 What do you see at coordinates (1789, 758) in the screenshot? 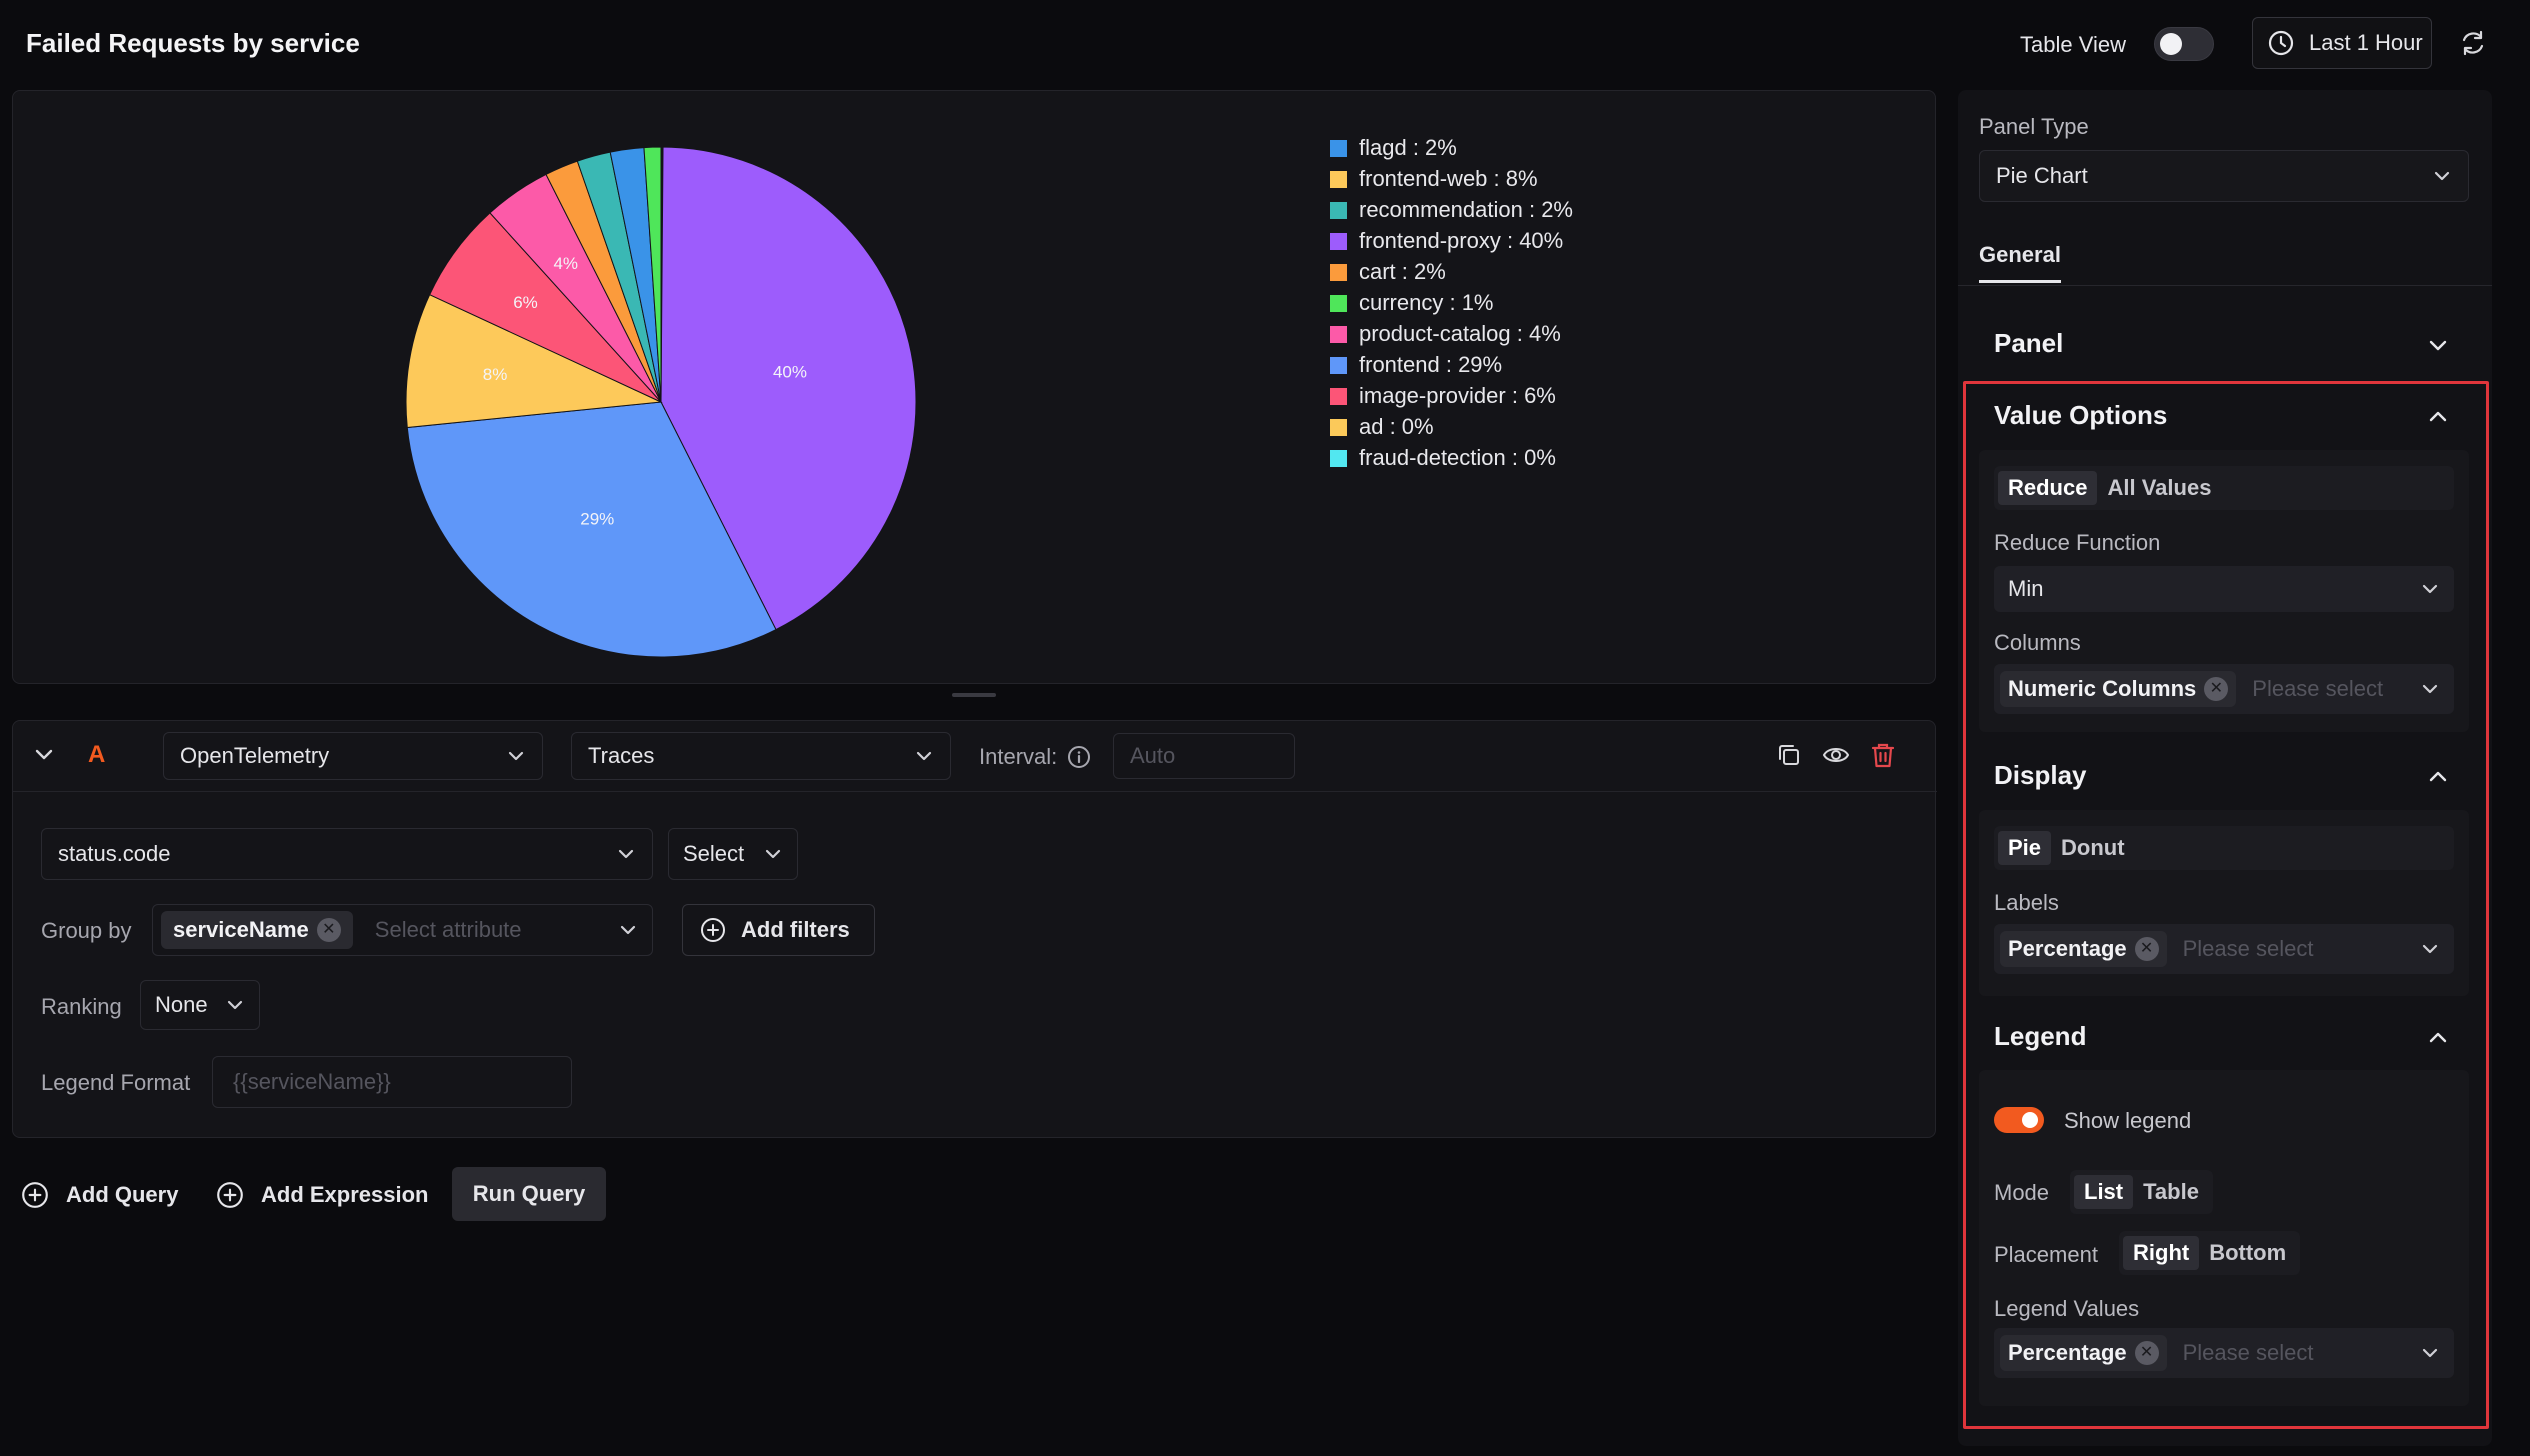
I see `copy-icon` at bounding box center [1789, 758].